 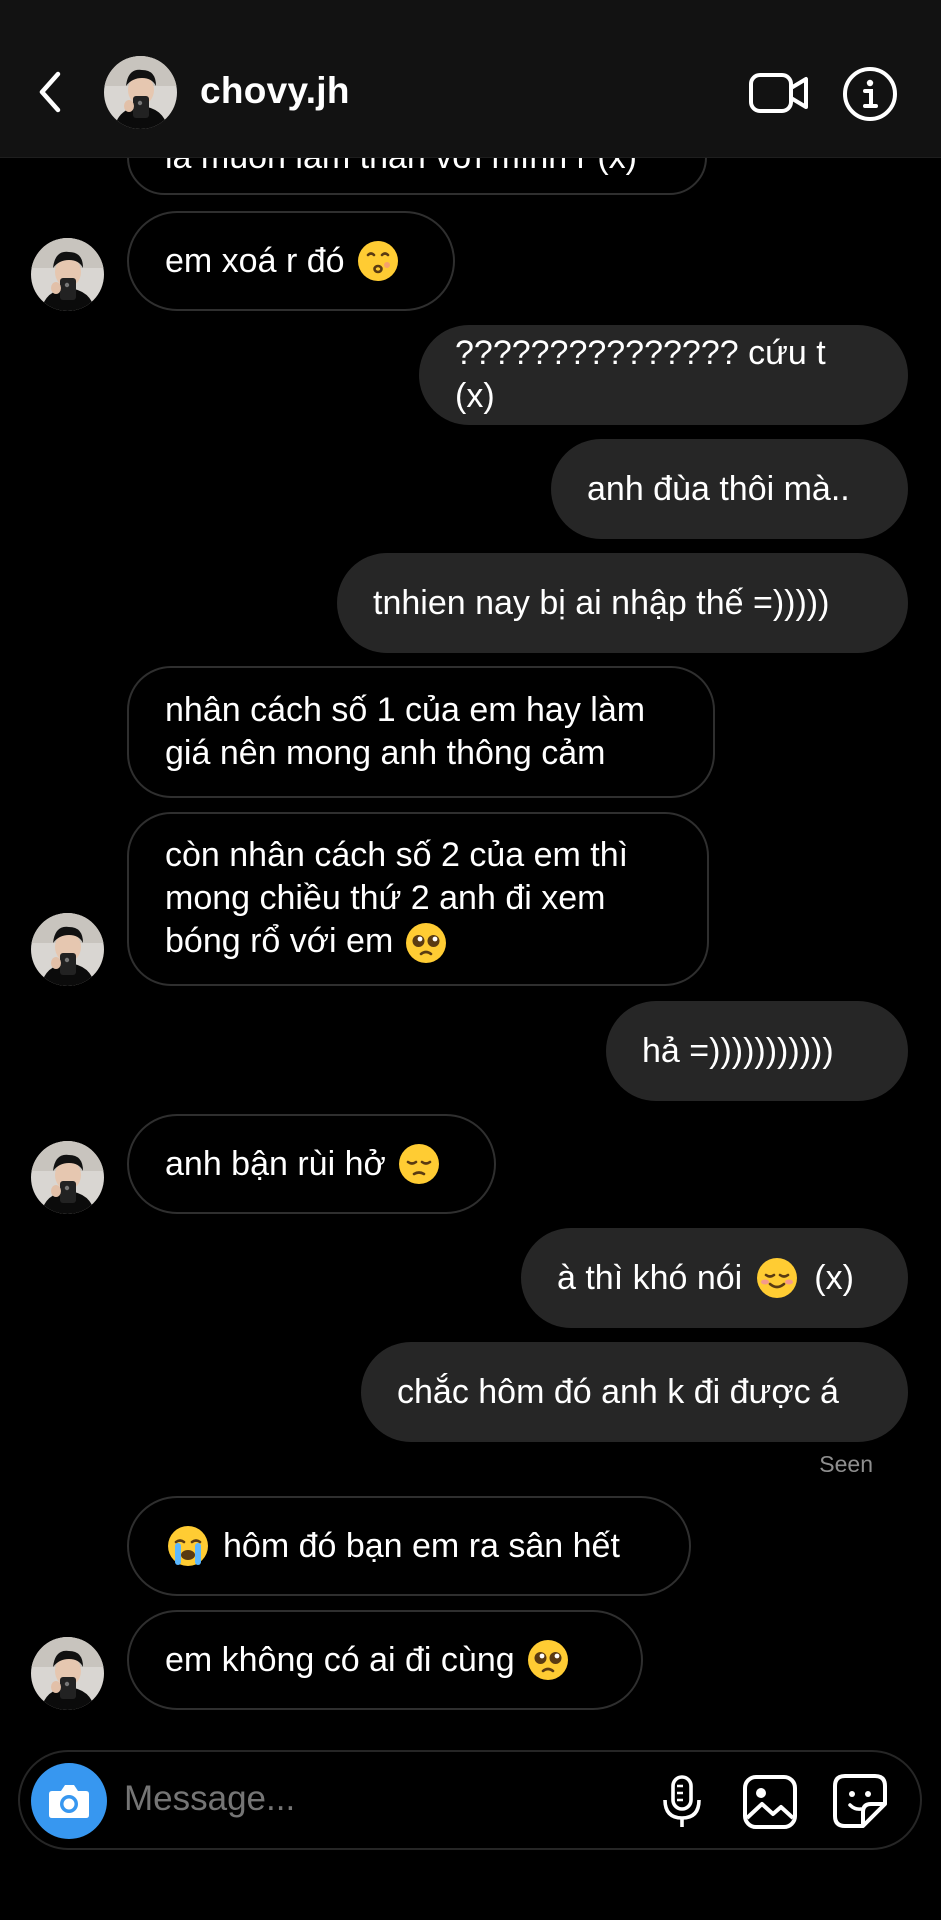 I want to click on avatar, so click(x=140, y=92).